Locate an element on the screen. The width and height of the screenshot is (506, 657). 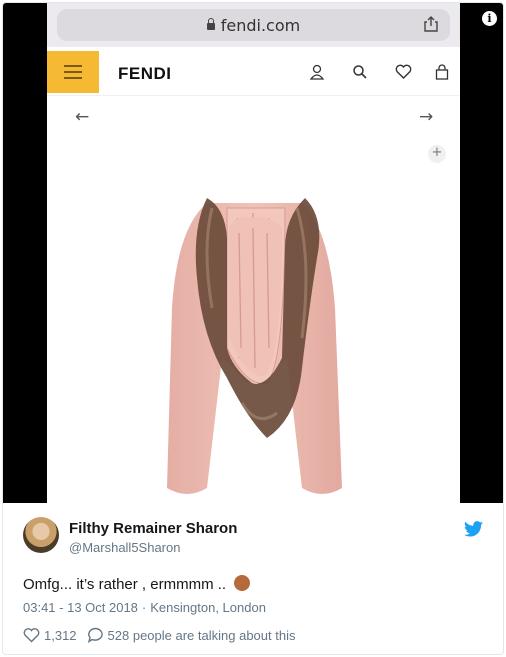
author-name: Filthy Remainer Sharon is located at coordinates (153, 528).